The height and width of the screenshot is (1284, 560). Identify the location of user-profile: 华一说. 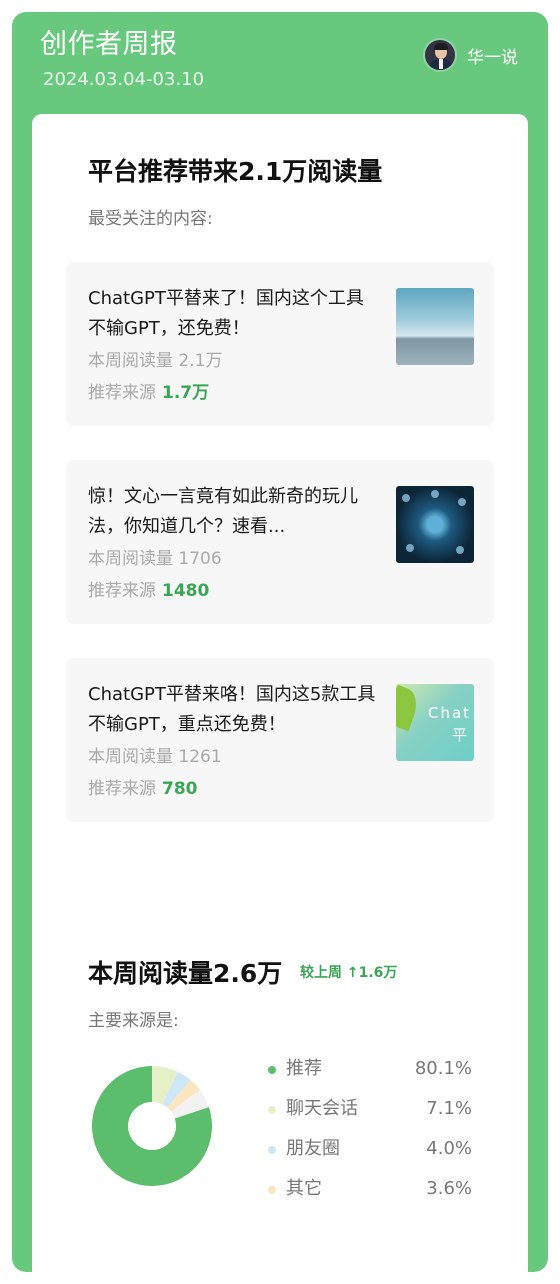
(470, 55).